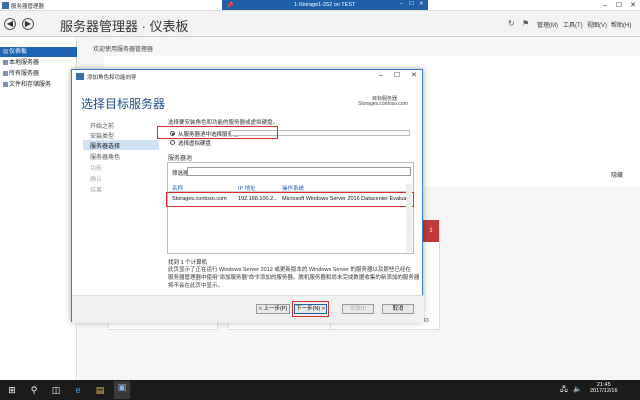 This screenshot has width=640, height=400. Describe the element at coordinates (123, 104) in the screenshot. I see `wizard-heading: 选择目标服务器` at that location.